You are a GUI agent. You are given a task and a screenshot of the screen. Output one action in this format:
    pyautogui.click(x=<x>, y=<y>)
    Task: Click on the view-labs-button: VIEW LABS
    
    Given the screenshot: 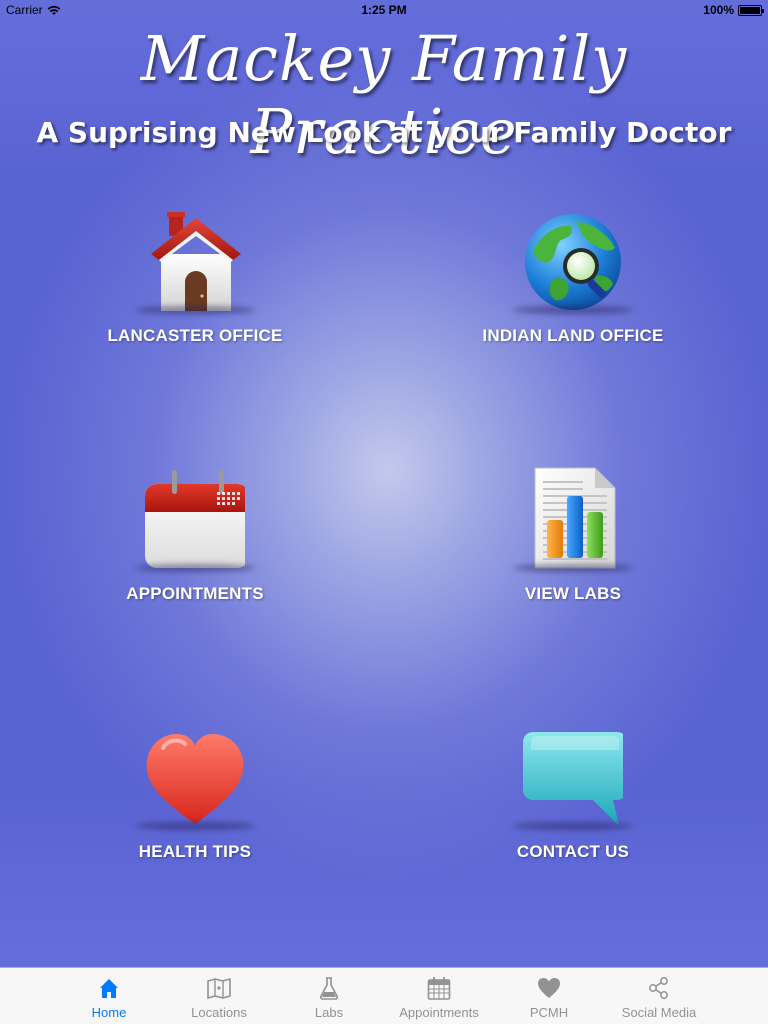 What is the action you would take?
    pyautogui.click(x=573, y=542)
    